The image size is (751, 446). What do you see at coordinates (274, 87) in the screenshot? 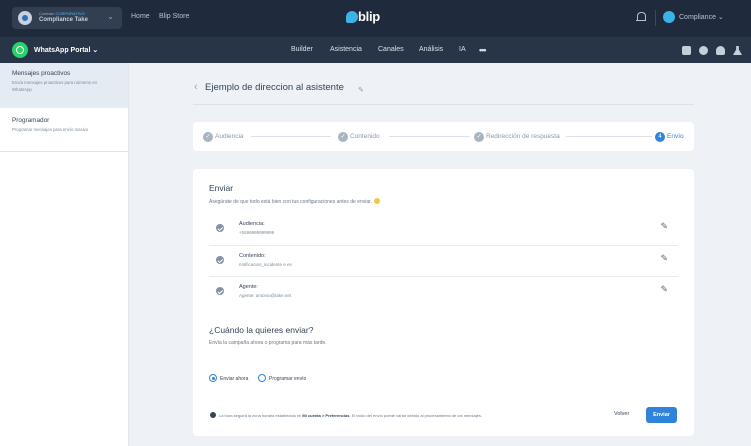
I see `page-title: Ejemplo de direccion al asistente` at bounding box center [274, 87].